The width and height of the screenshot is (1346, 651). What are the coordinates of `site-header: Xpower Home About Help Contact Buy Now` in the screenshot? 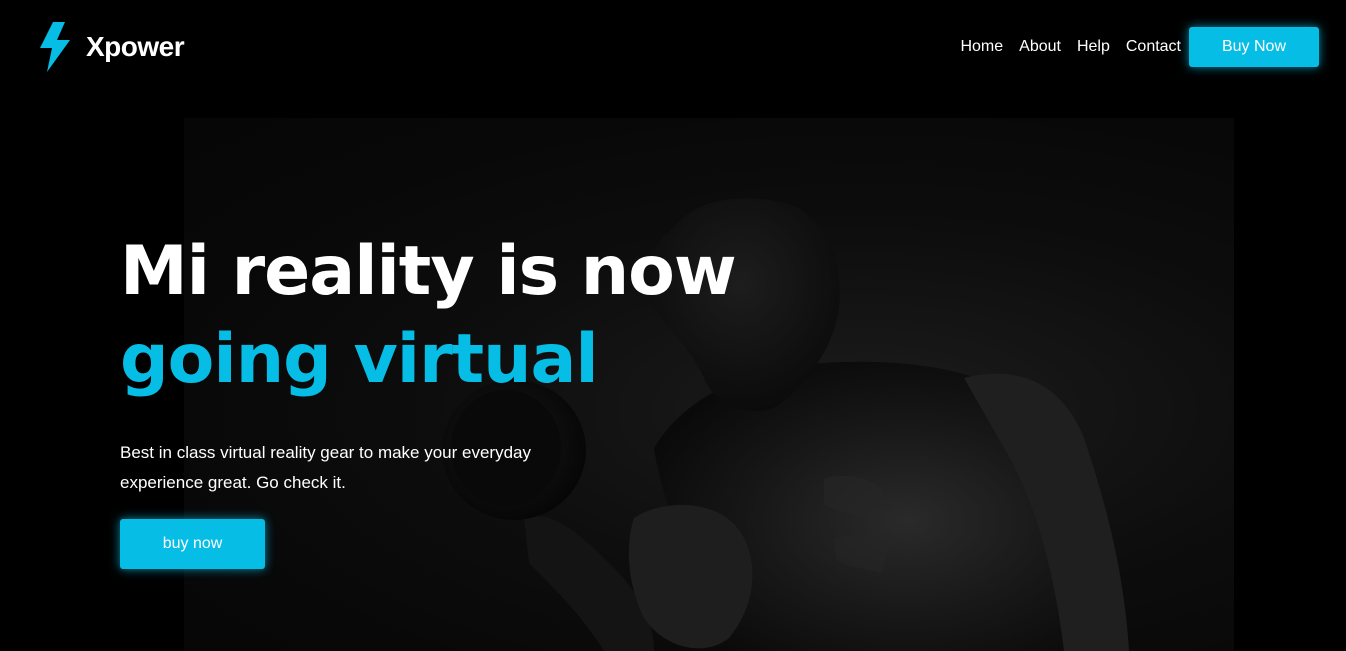 It's located at (673, 46).